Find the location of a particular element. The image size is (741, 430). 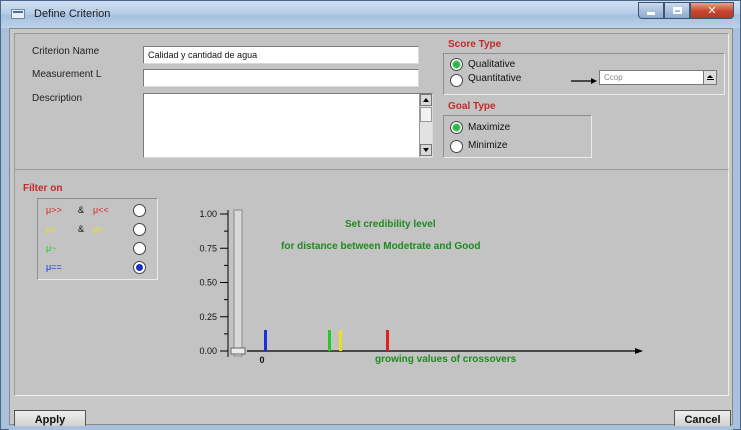

scroll-down-button is located at coordinates (426, 150).